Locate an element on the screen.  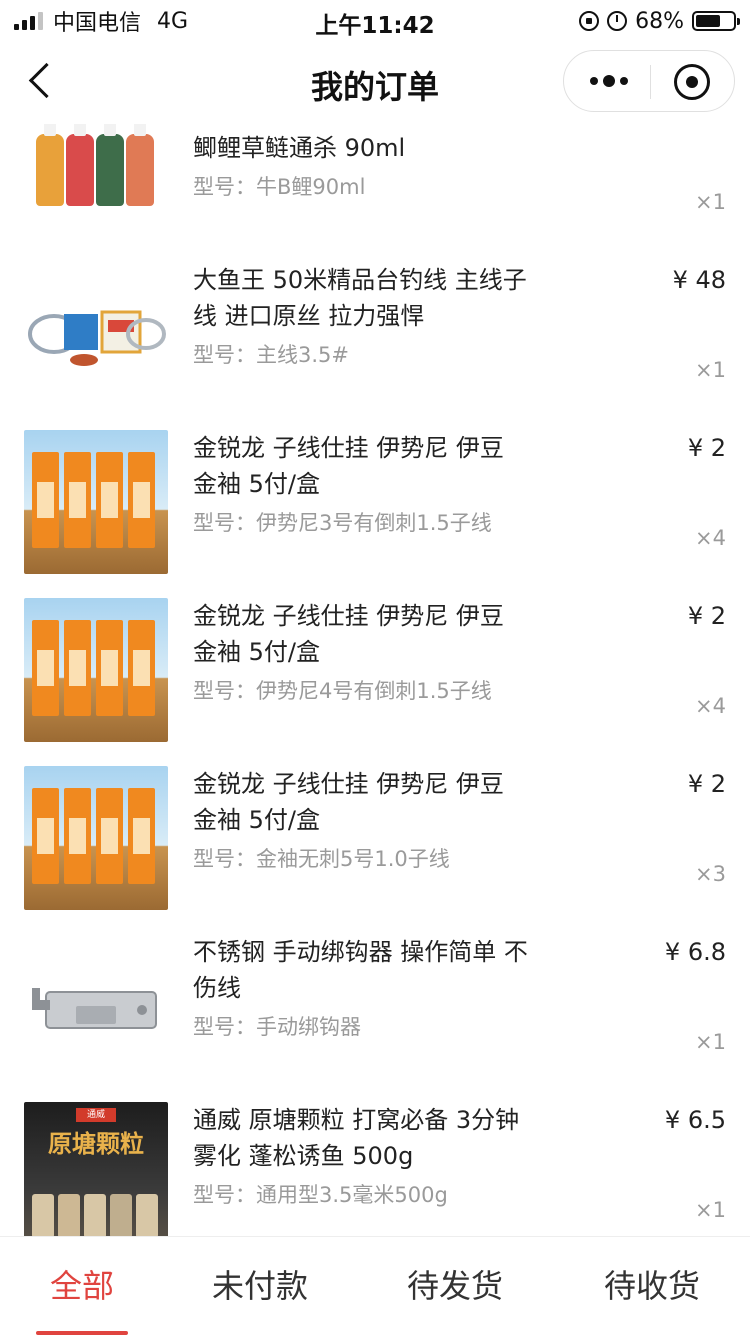
order-status-tabs: 全部 未付款 待发货 待收货 is located at coordinates (375, 1285).